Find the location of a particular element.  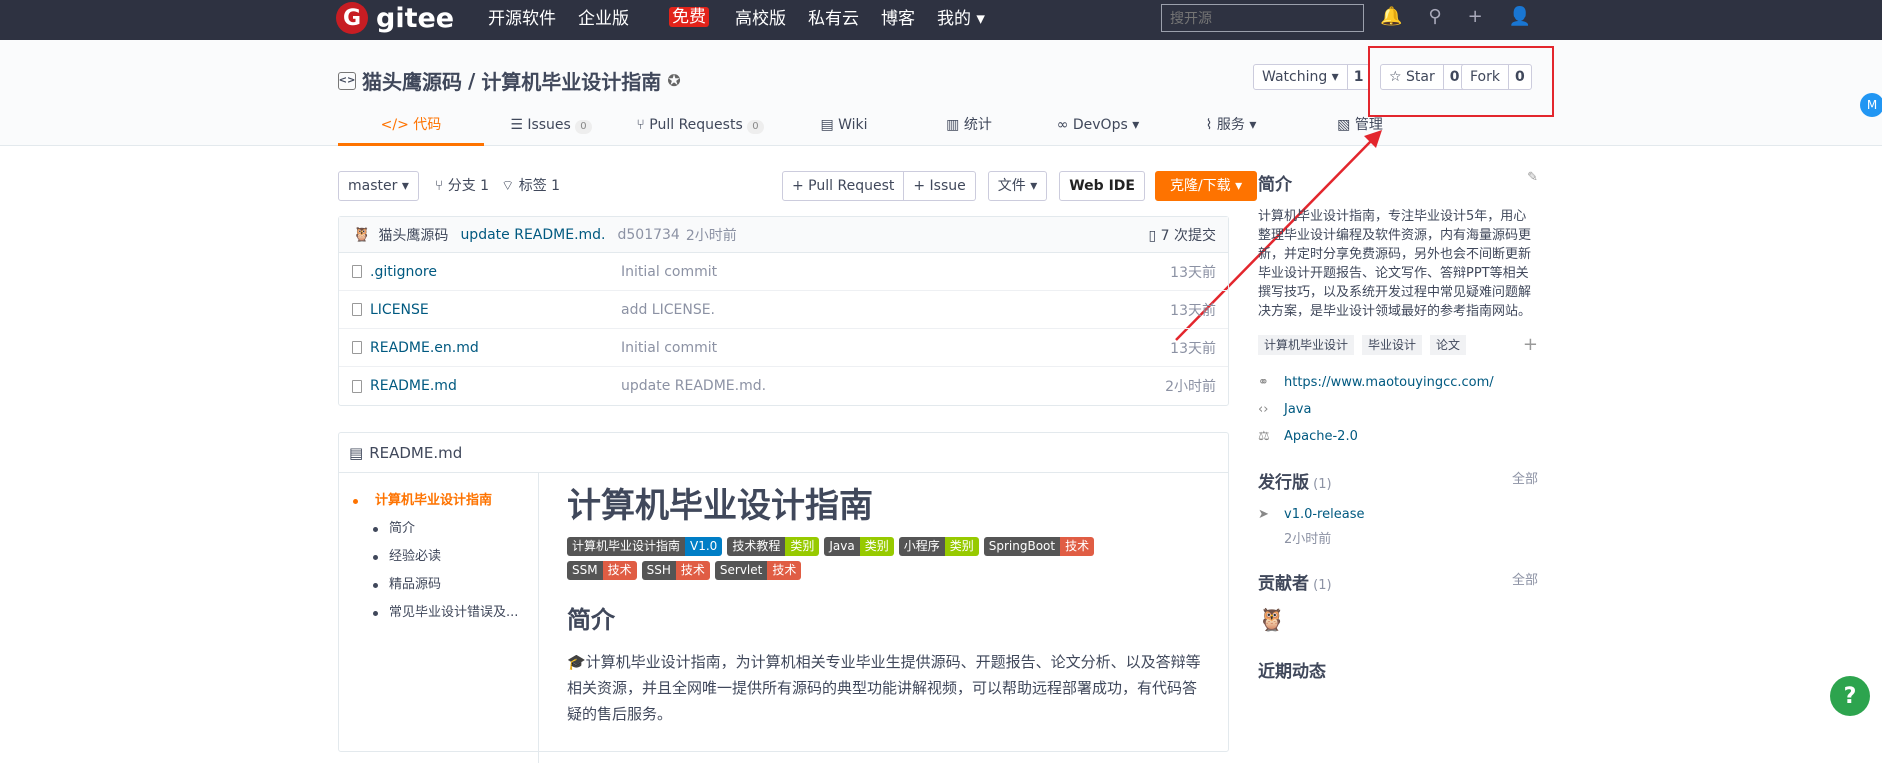

release-count: (1) is located at coordinates (1322, 484).